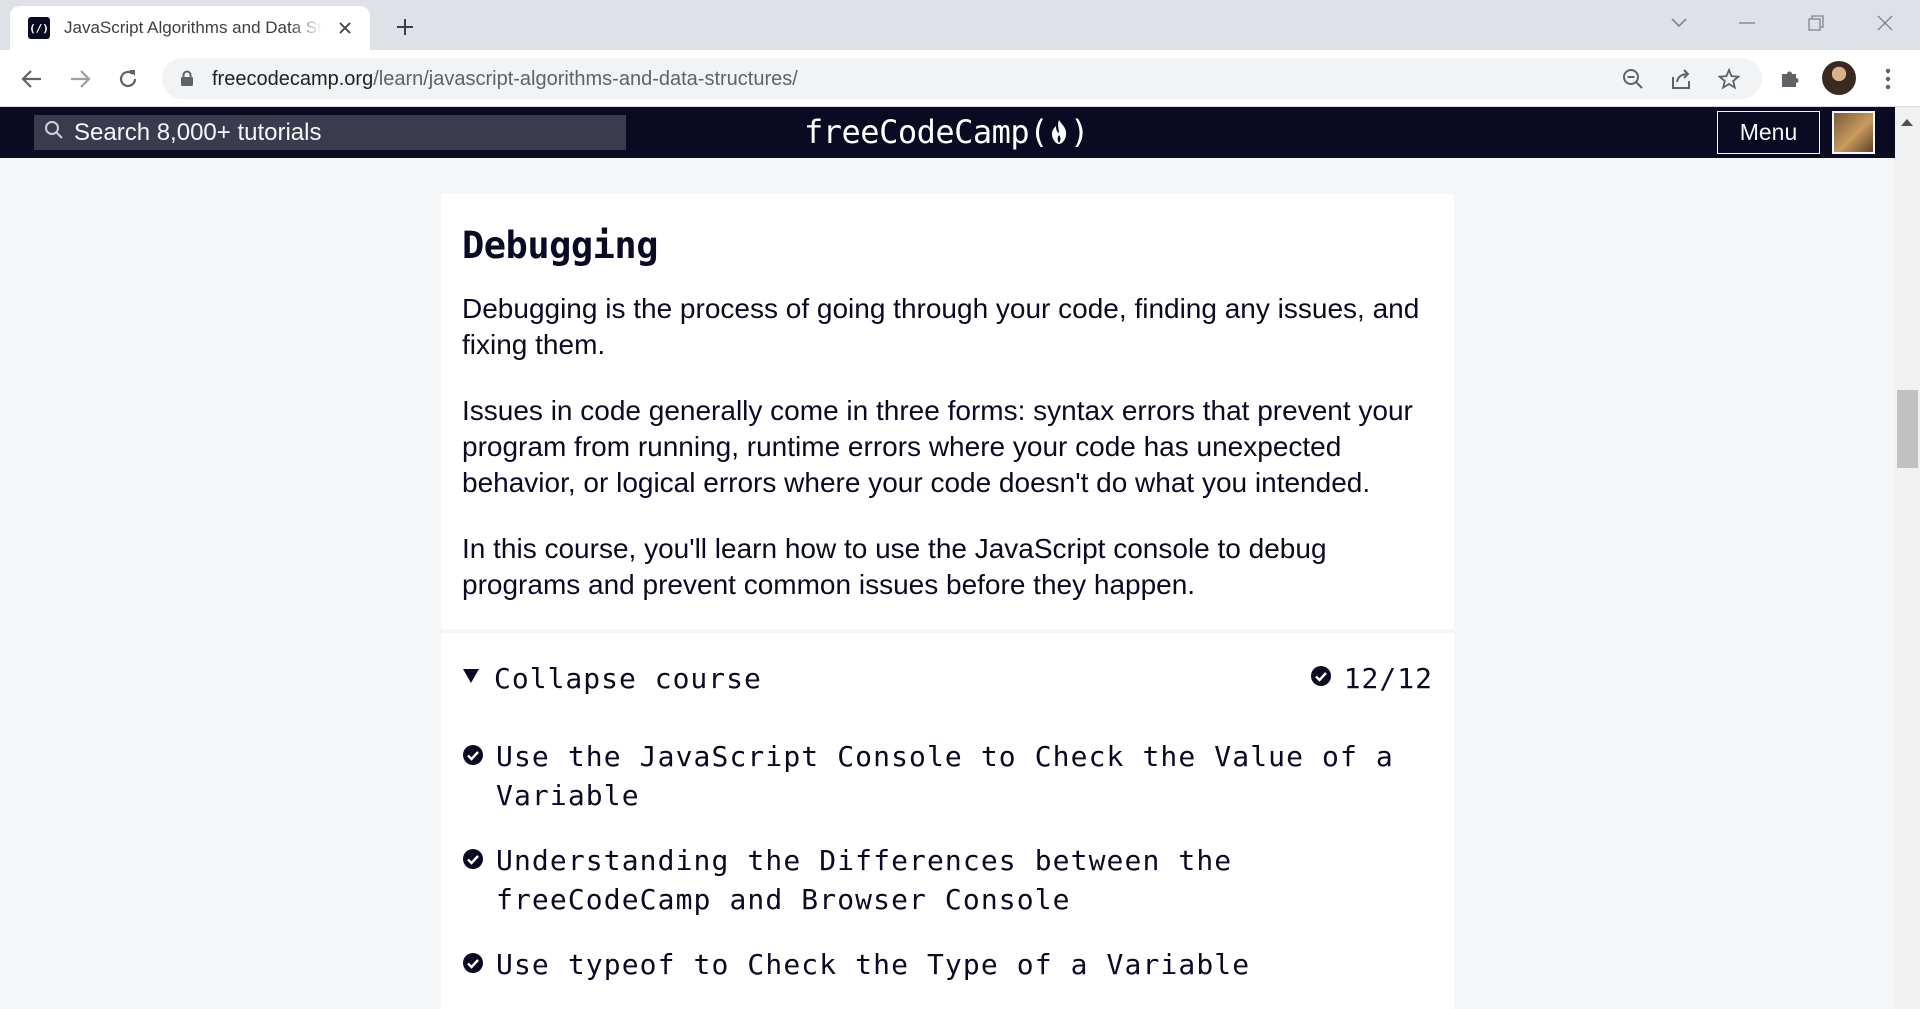 The image size is (1920, 1009). Describe the element at coordinates (1885, 23) in the screenshot. I see `window-close-icon` at that location.